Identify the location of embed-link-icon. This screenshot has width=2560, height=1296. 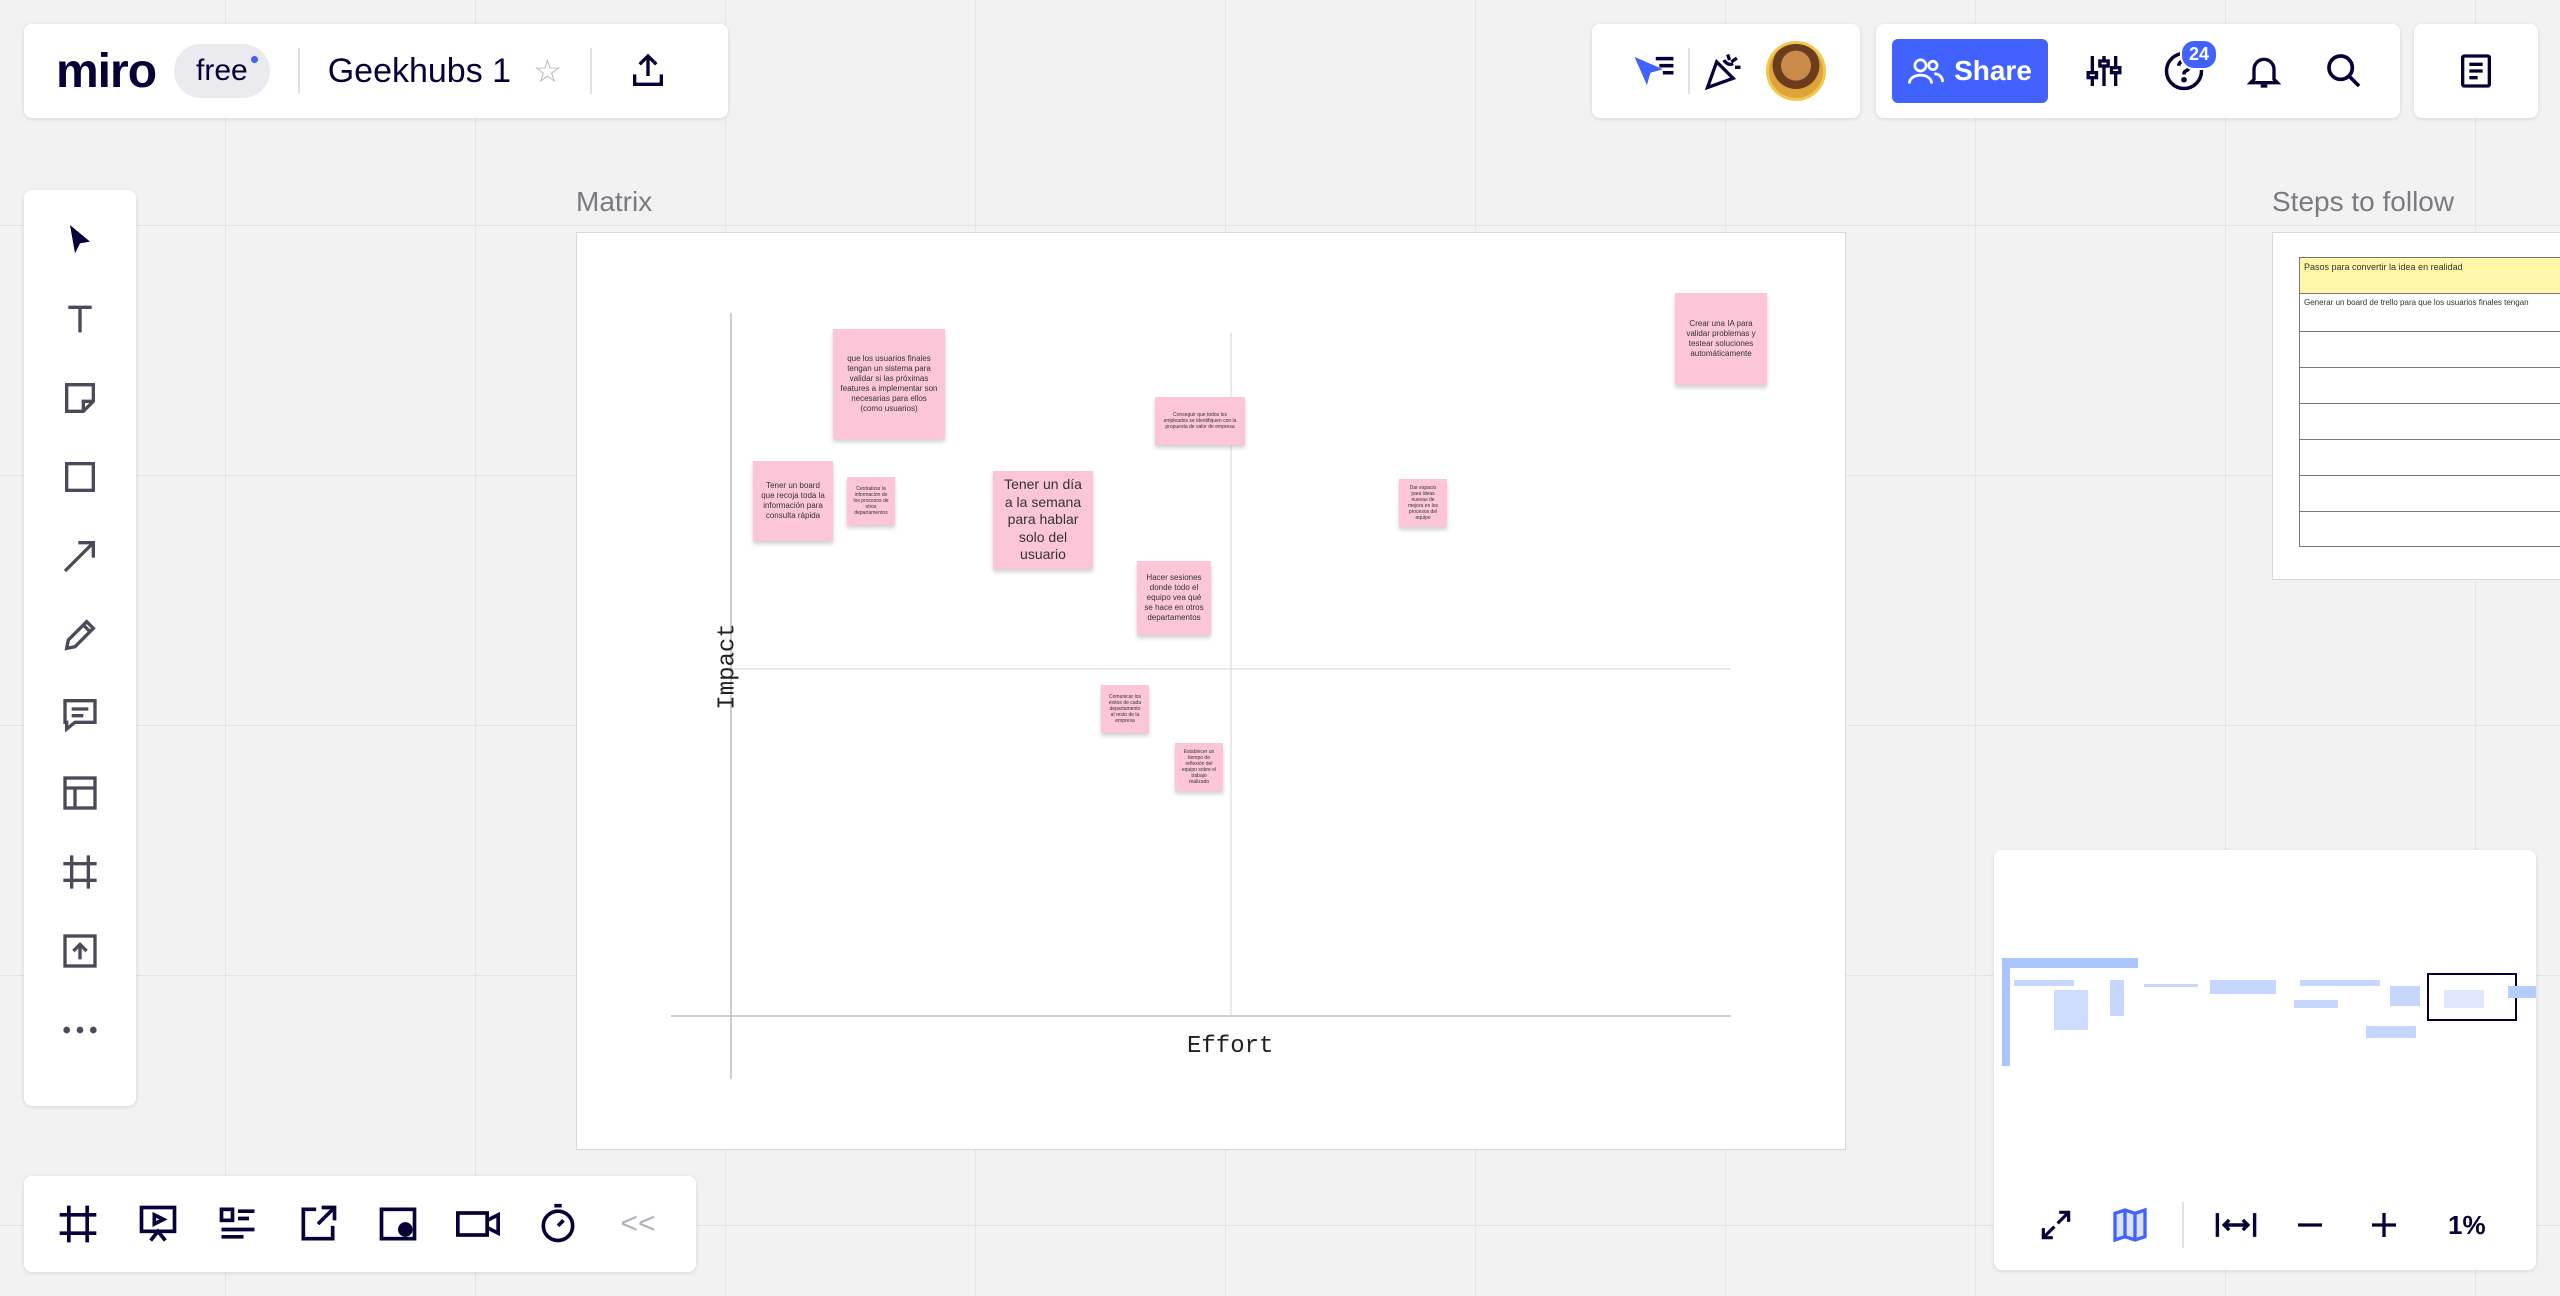
(318, 1224).